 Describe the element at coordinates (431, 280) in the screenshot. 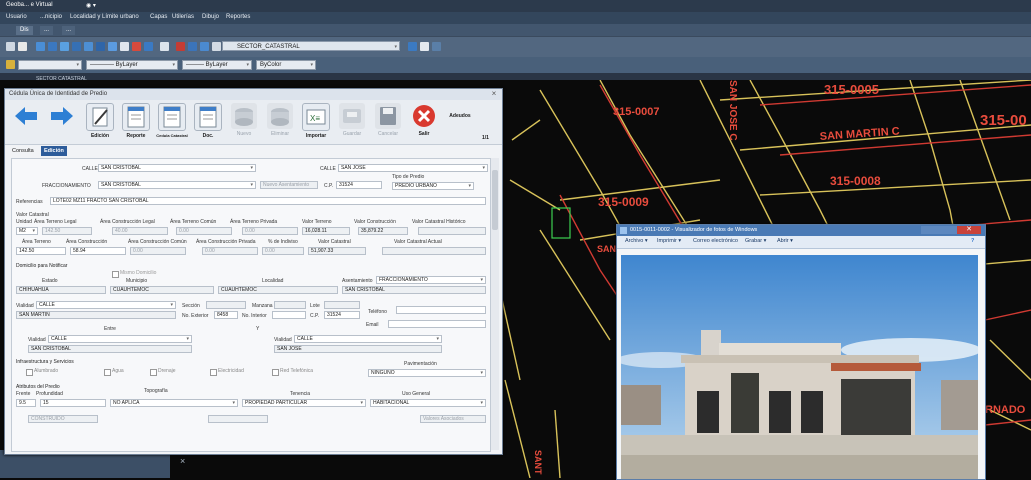

I see `asentamiento-type-select: FRACCIONAMIENTO` at that location.